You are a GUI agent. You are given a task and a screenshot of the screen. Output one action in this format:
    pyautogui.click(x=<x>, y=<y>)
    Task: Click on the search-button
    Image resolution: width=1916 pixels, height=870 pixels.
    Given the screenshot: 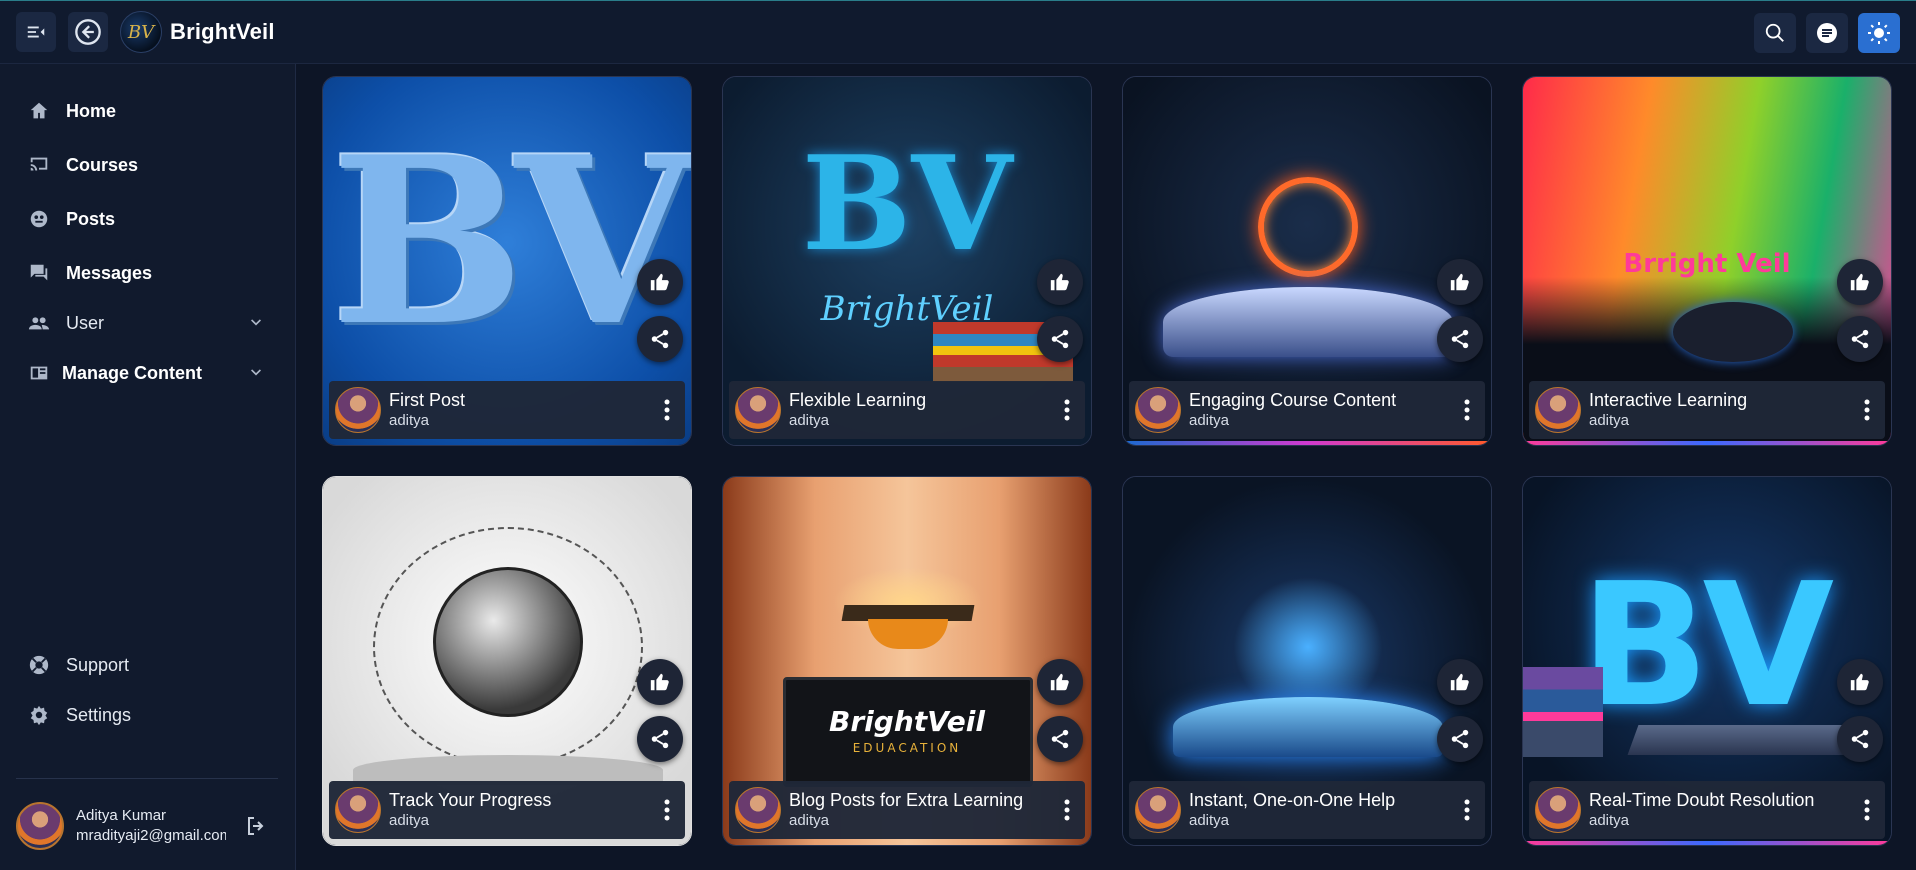 What is the action you would take?
    pyautogui.click(x=1775, y=33)
    